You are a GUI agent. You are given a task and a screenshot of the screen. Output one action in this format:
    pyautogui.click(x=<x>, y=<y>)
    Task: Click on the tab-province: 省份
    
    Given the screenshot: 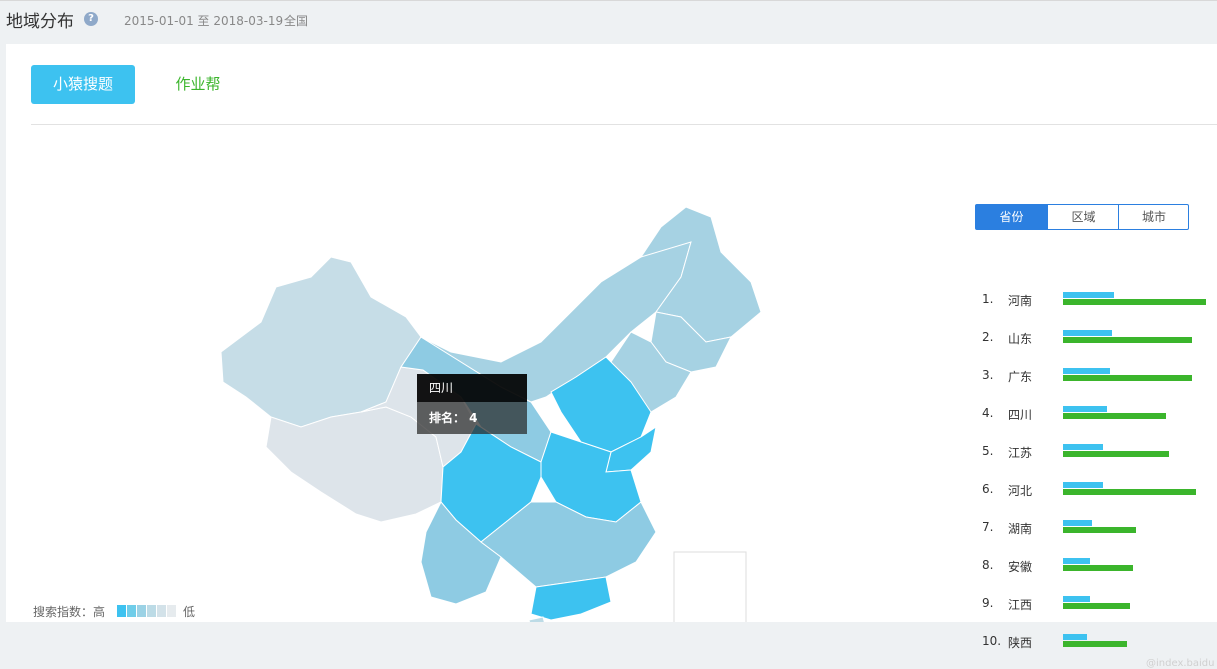 What is the action you would take?
    pyautogui.click(x=1011, y=217)
    